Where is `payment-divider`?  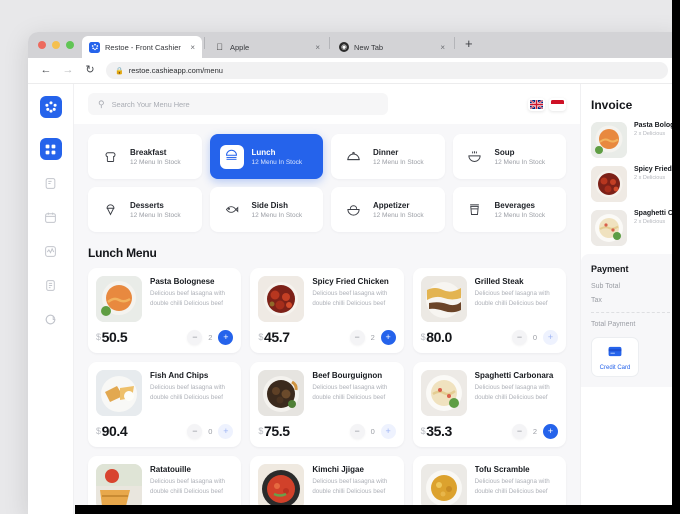 payment-divider is located at coordinates (630, 312).